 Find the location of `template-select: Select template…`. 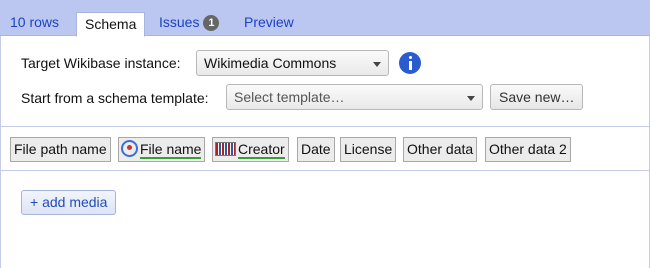

template-select: Select template… is located at coordinates (354, 97).